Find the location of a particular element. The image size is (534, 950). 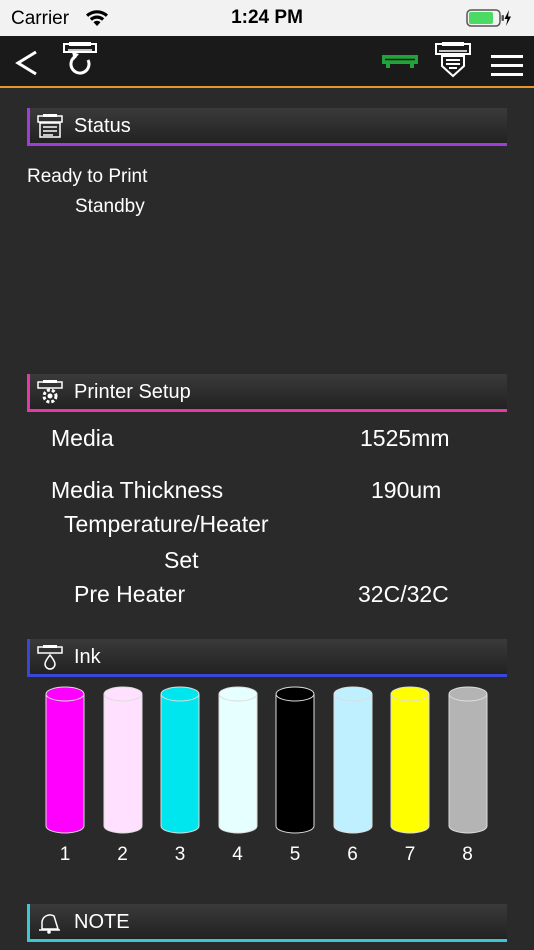

status-ready-text: Ready to Print is located at coordinates (87, 176).